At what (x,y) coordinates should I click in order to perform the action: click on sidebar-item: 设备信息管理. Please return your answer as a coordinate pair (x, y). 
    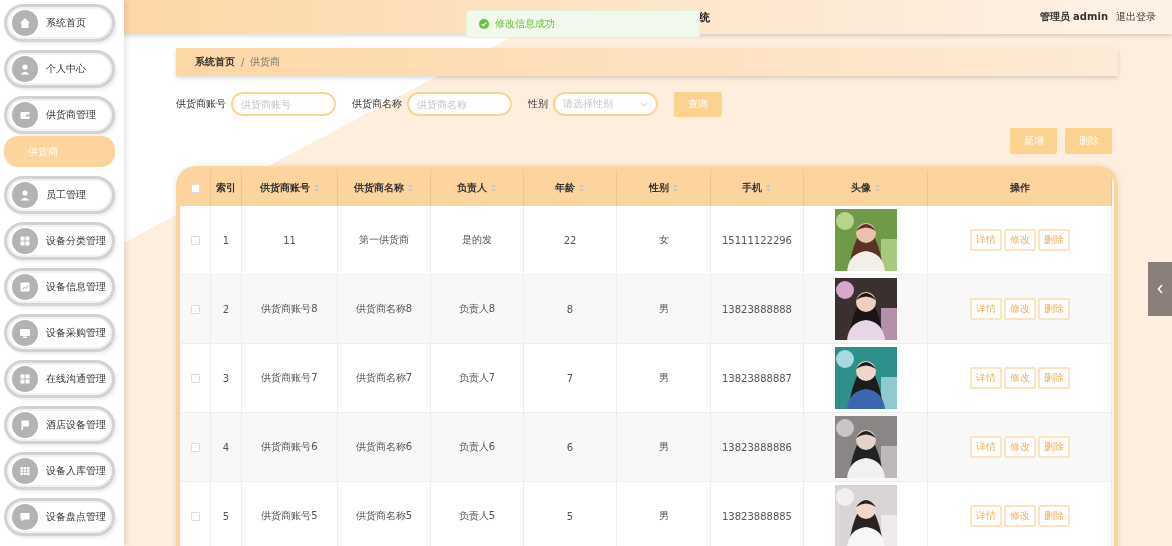
    Looking at the image, I should click on (59, 287).